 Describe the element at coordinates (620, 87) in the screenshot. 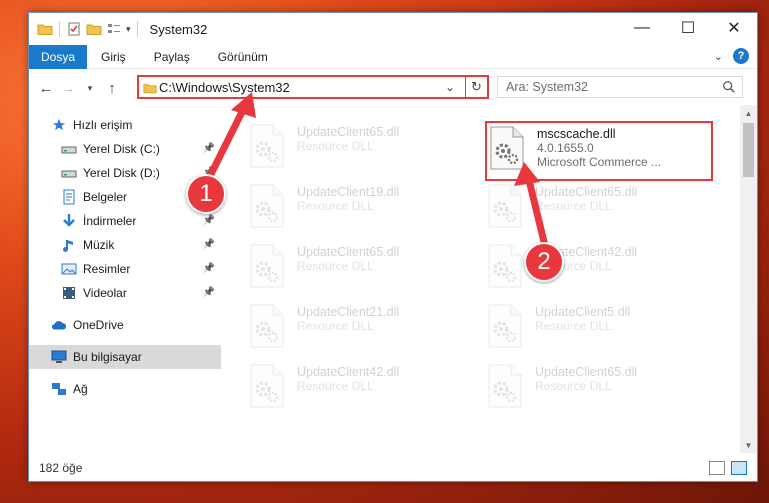

I see `search-input: Ara: System32` at that location.